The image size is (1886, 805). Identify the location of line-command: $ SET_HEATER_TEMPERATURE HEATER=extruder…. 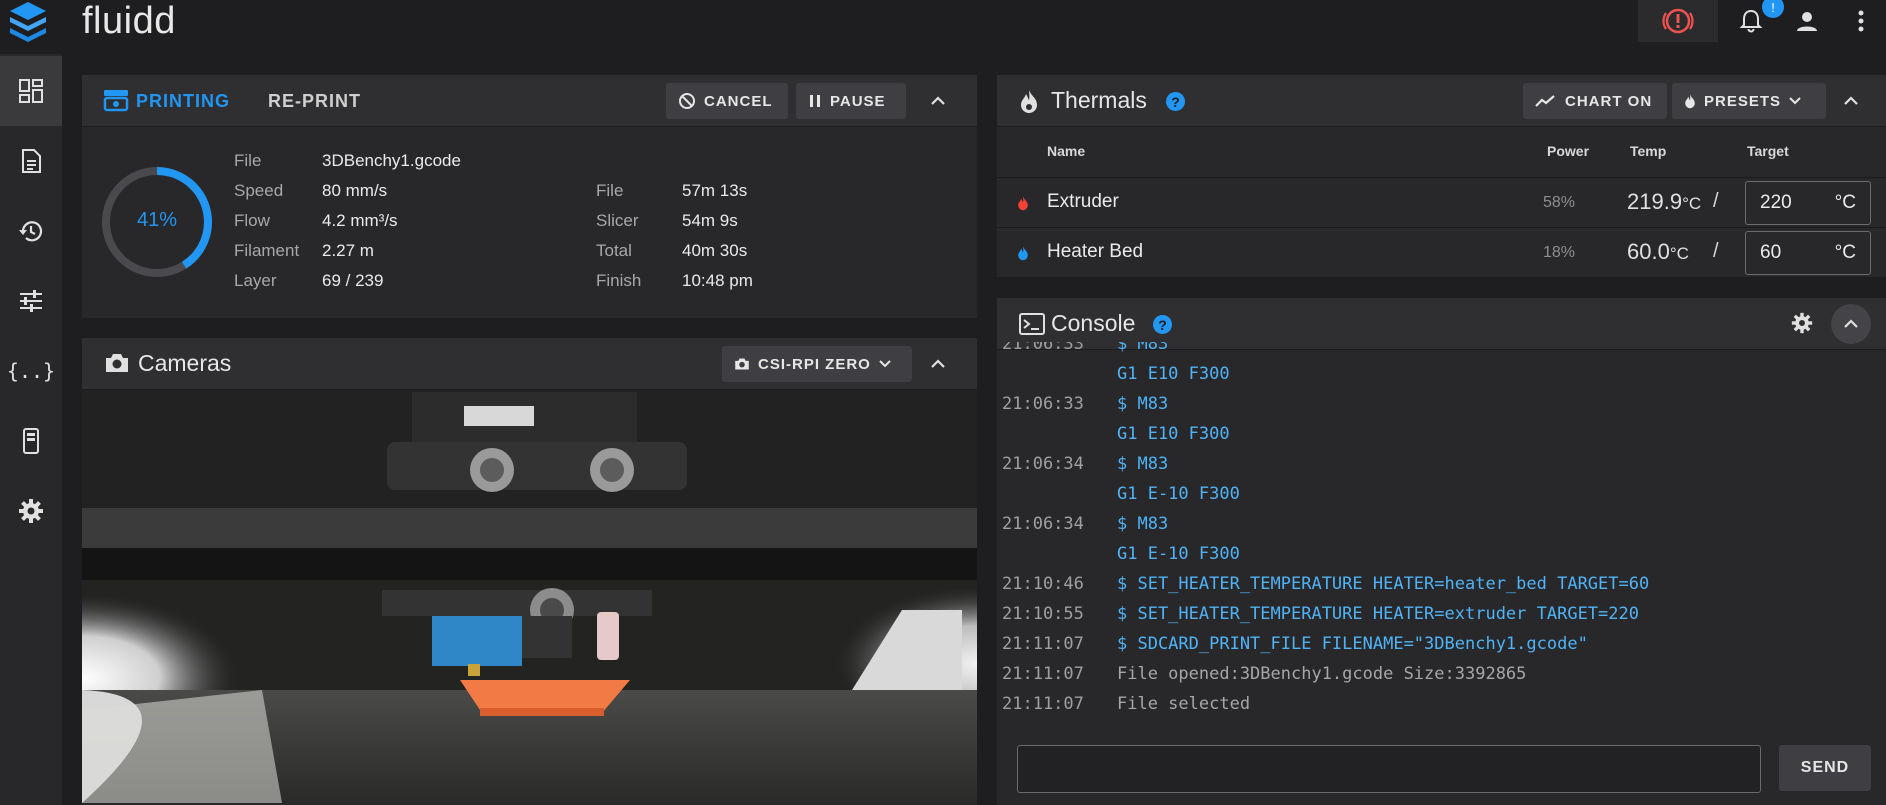
(1378, 614).